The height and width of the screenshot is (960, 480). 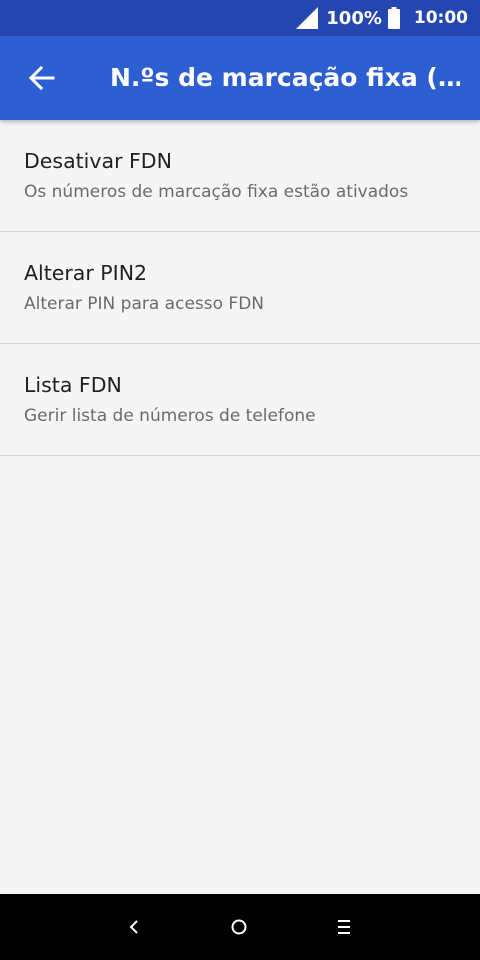 I want to click on back-chevron-icon, so click(x=133, y=927).